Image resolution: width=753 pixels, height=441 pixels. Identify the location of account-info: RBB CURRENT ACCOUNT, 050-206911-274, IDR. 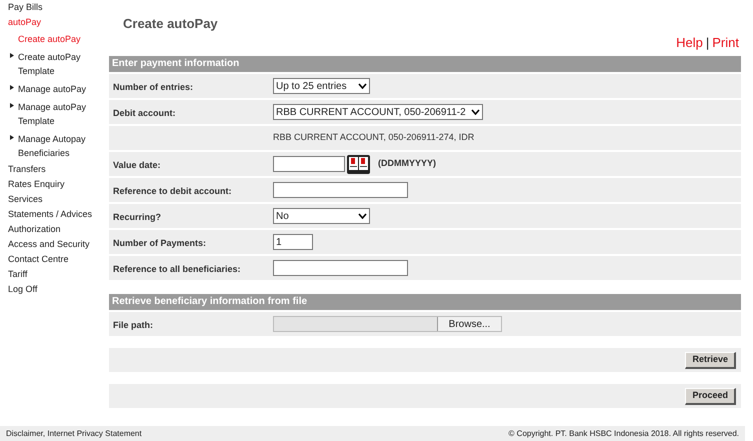
(373, 137).